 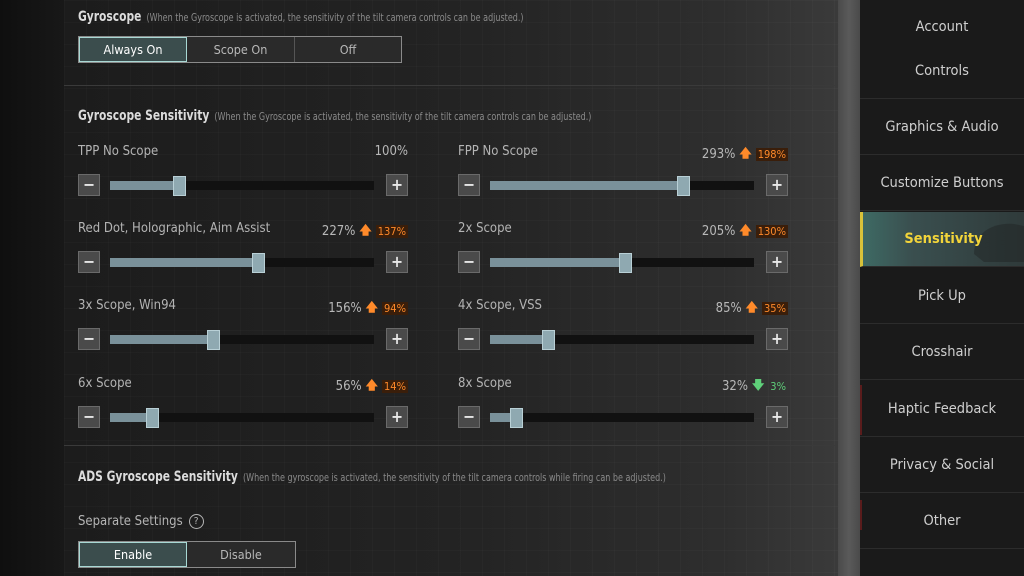 What do you see at coordinates (771, 231) in the screenshot?
I see `sensitivity-delta: 130%` at bounding box center [771, 231].